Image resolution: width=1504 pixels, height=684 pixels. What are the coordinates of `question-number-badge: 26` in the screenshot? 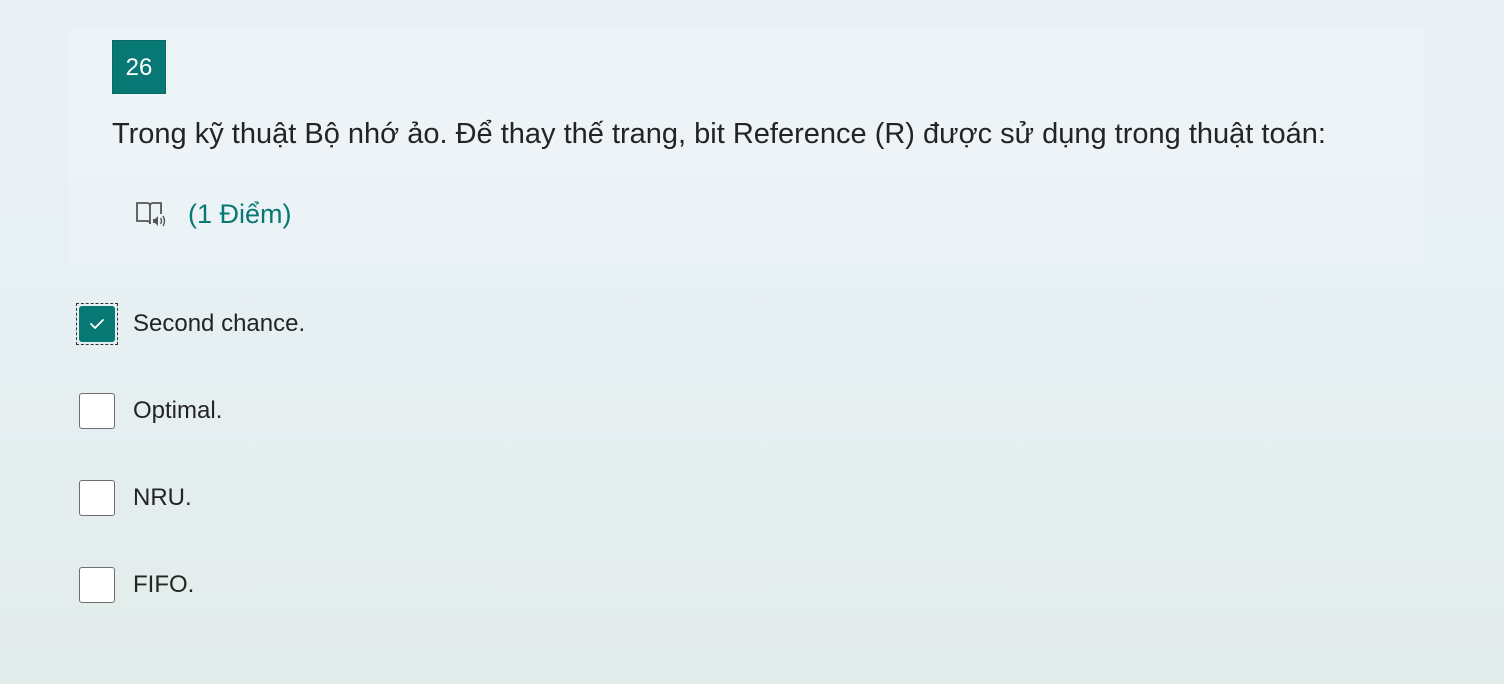 It's located at (139, 67).